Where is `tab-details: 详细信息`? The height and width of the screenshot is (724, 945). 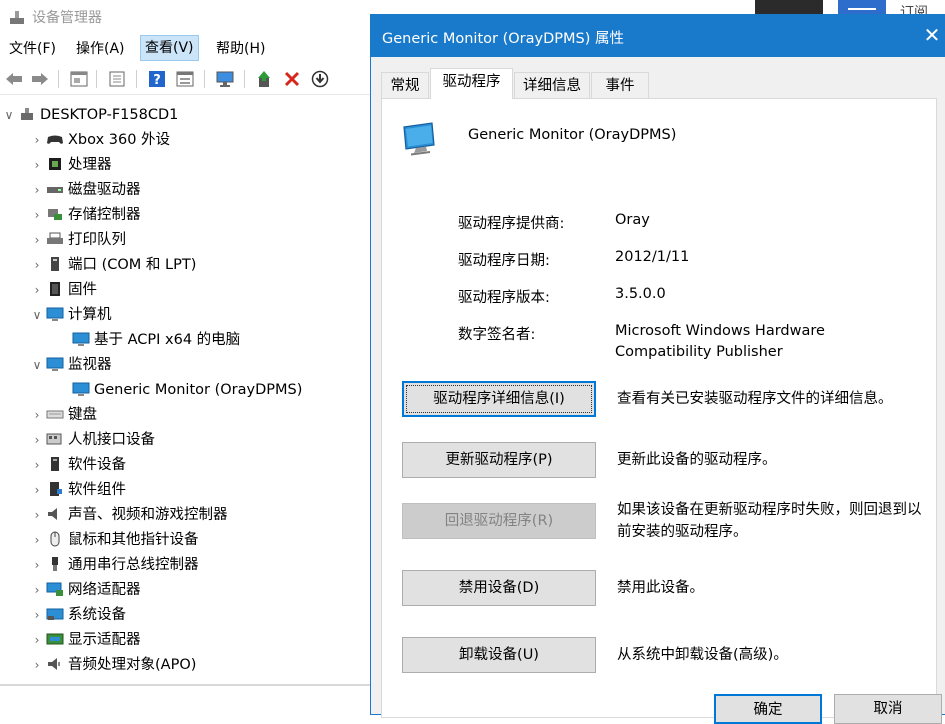
tab-details: 详细信息 is located at coordinates (552, 85).